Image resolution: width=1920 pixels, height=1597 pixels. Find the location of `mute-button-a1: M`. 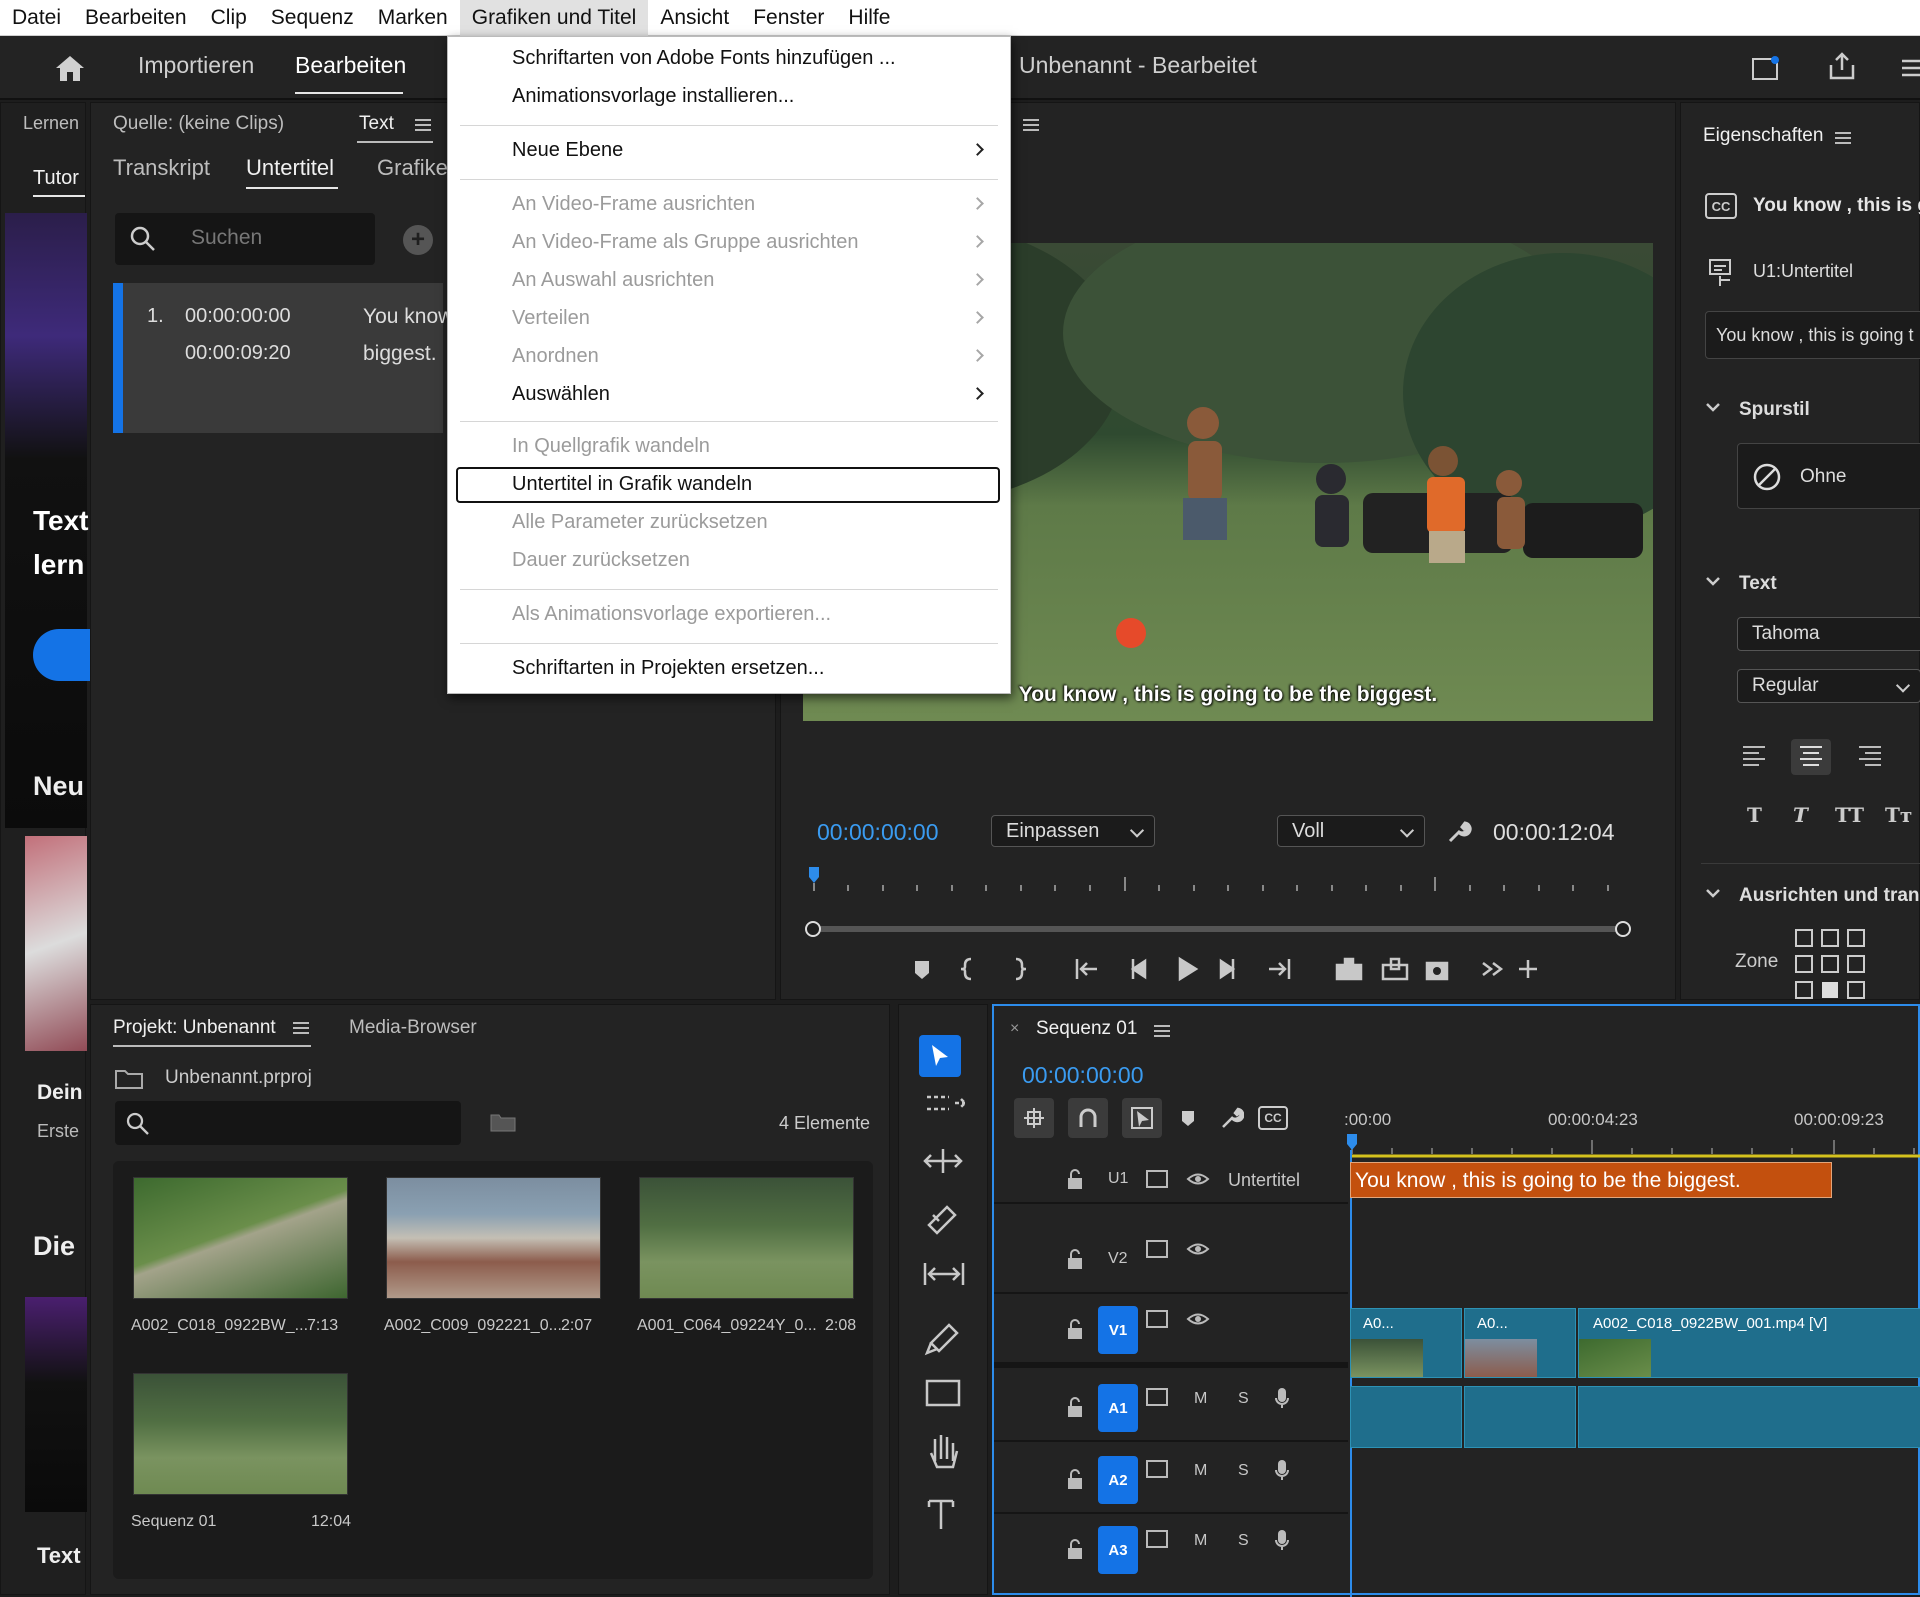

mute-button-a1: M is located at coordinates (1200, 1399).